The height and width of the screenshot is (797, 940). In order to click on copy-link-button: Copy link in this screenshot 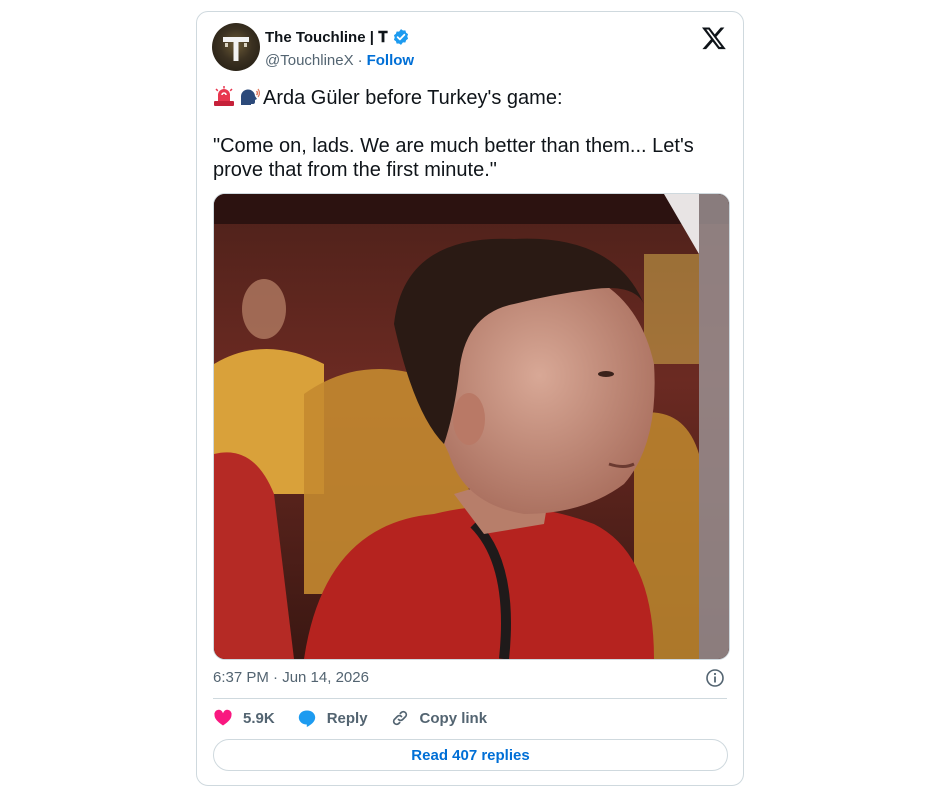, I will do `click(439, 718)`.